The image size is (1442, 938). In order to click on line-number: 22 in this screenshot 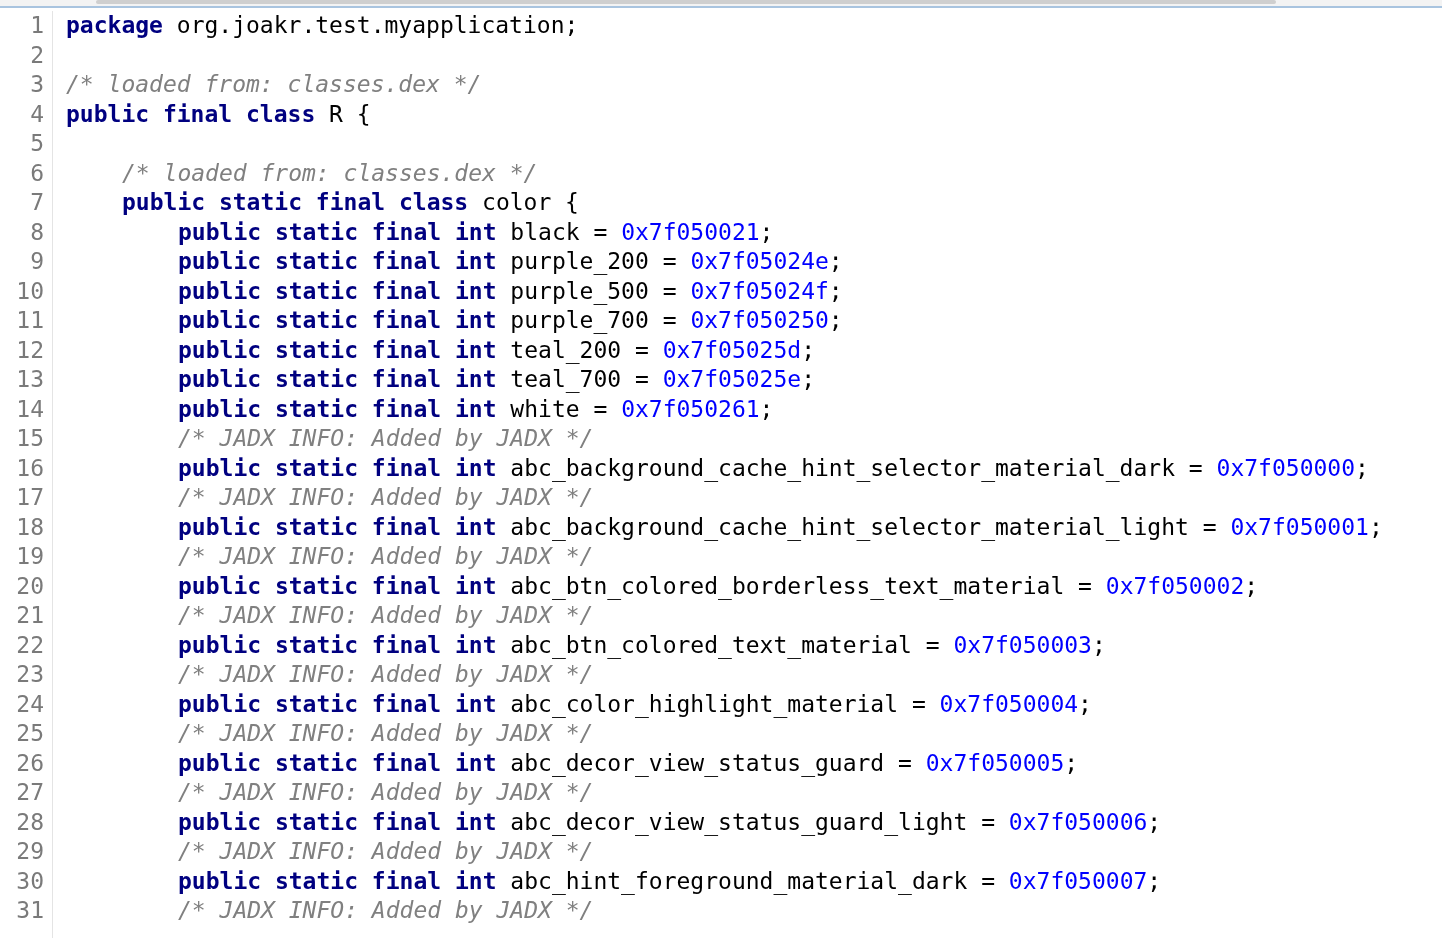, I will do `click(30, 644)`.